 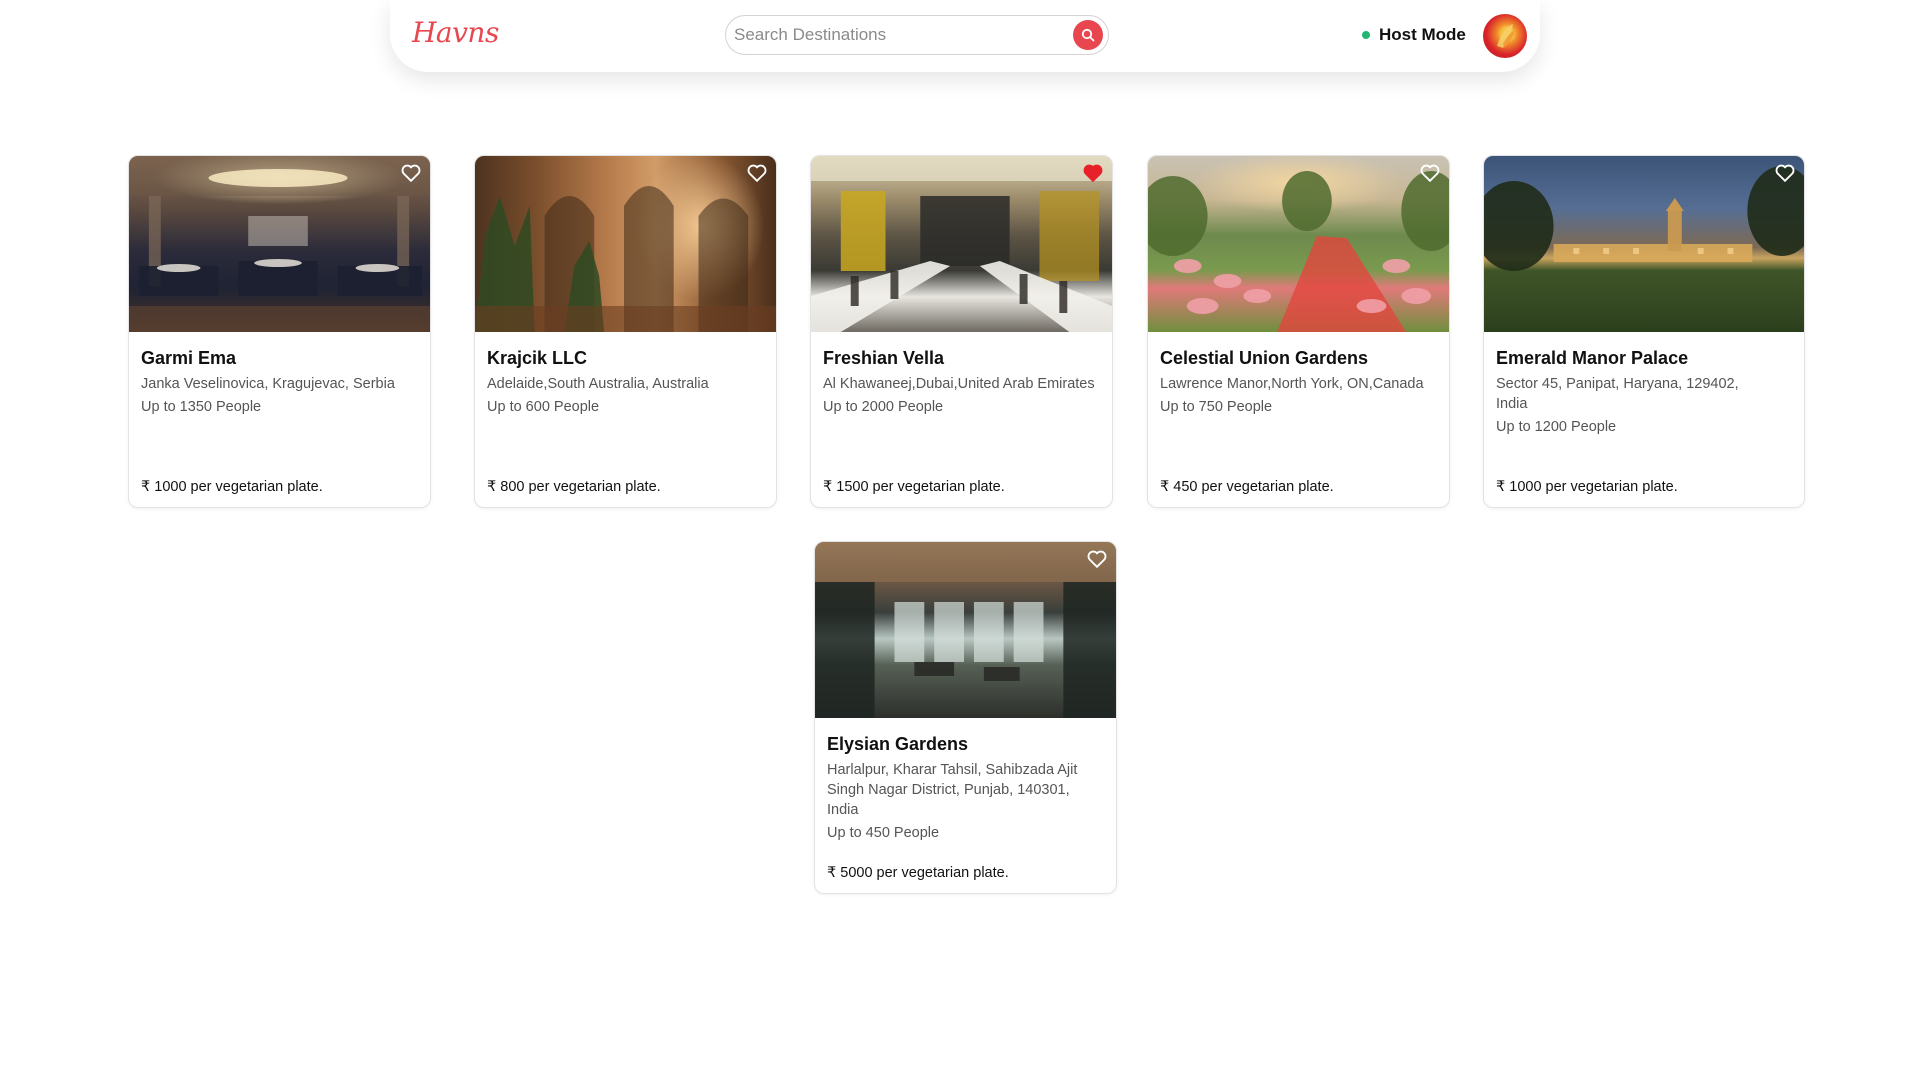 I want to click on lounge-scene, so click(x=965, y=630).